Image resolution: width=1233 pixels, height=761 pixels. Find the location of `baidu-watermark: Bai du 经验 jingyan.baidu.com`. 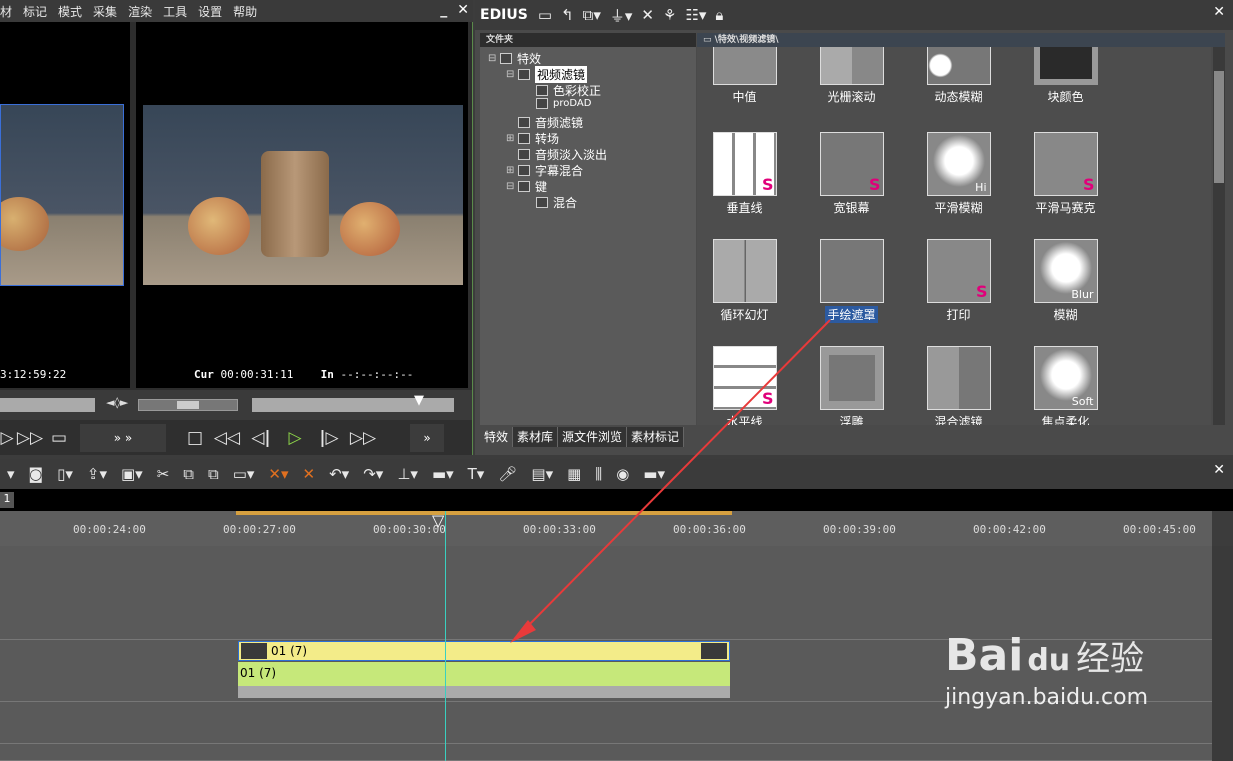

baidu-watermark: Bai du 经验 jingyan.baidu.com is located at coordinates (1046, 670).